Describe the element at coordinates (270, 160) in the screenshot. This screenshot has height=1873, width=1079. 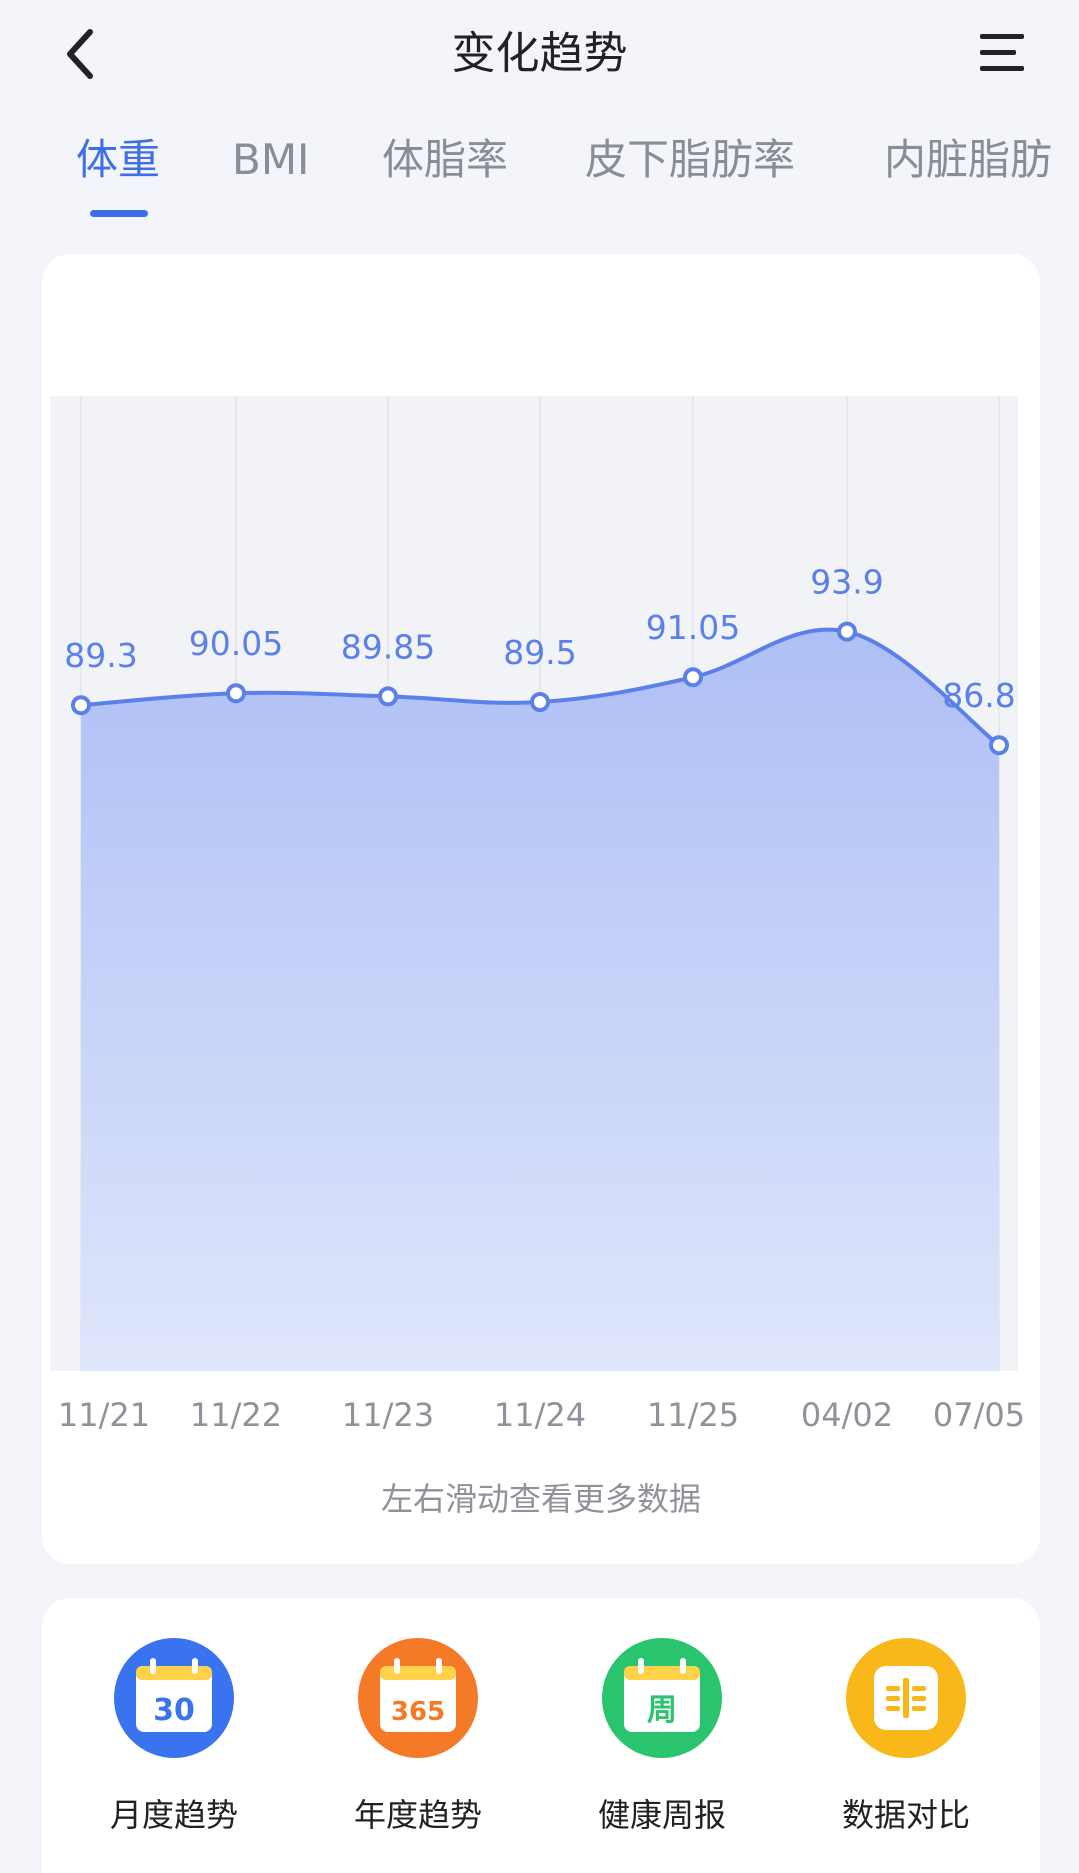
I see `tab-bmi: BMI` at that location.